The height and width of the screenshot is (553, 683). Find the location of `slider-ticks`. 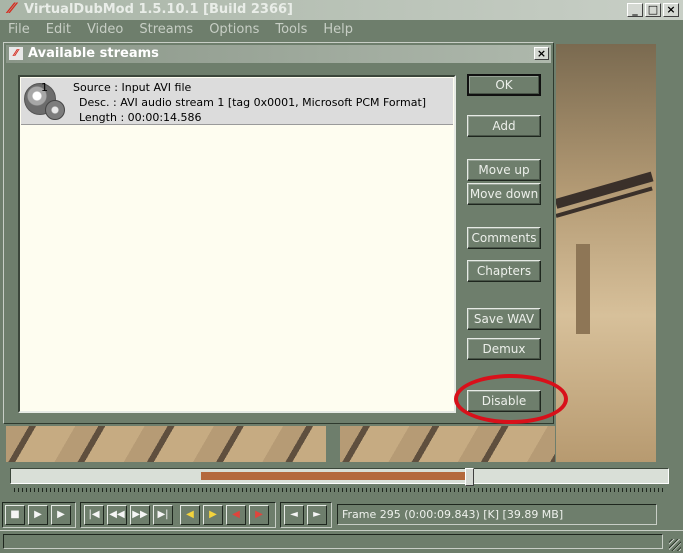

slider-ticks is located at coordinates (340, 490).